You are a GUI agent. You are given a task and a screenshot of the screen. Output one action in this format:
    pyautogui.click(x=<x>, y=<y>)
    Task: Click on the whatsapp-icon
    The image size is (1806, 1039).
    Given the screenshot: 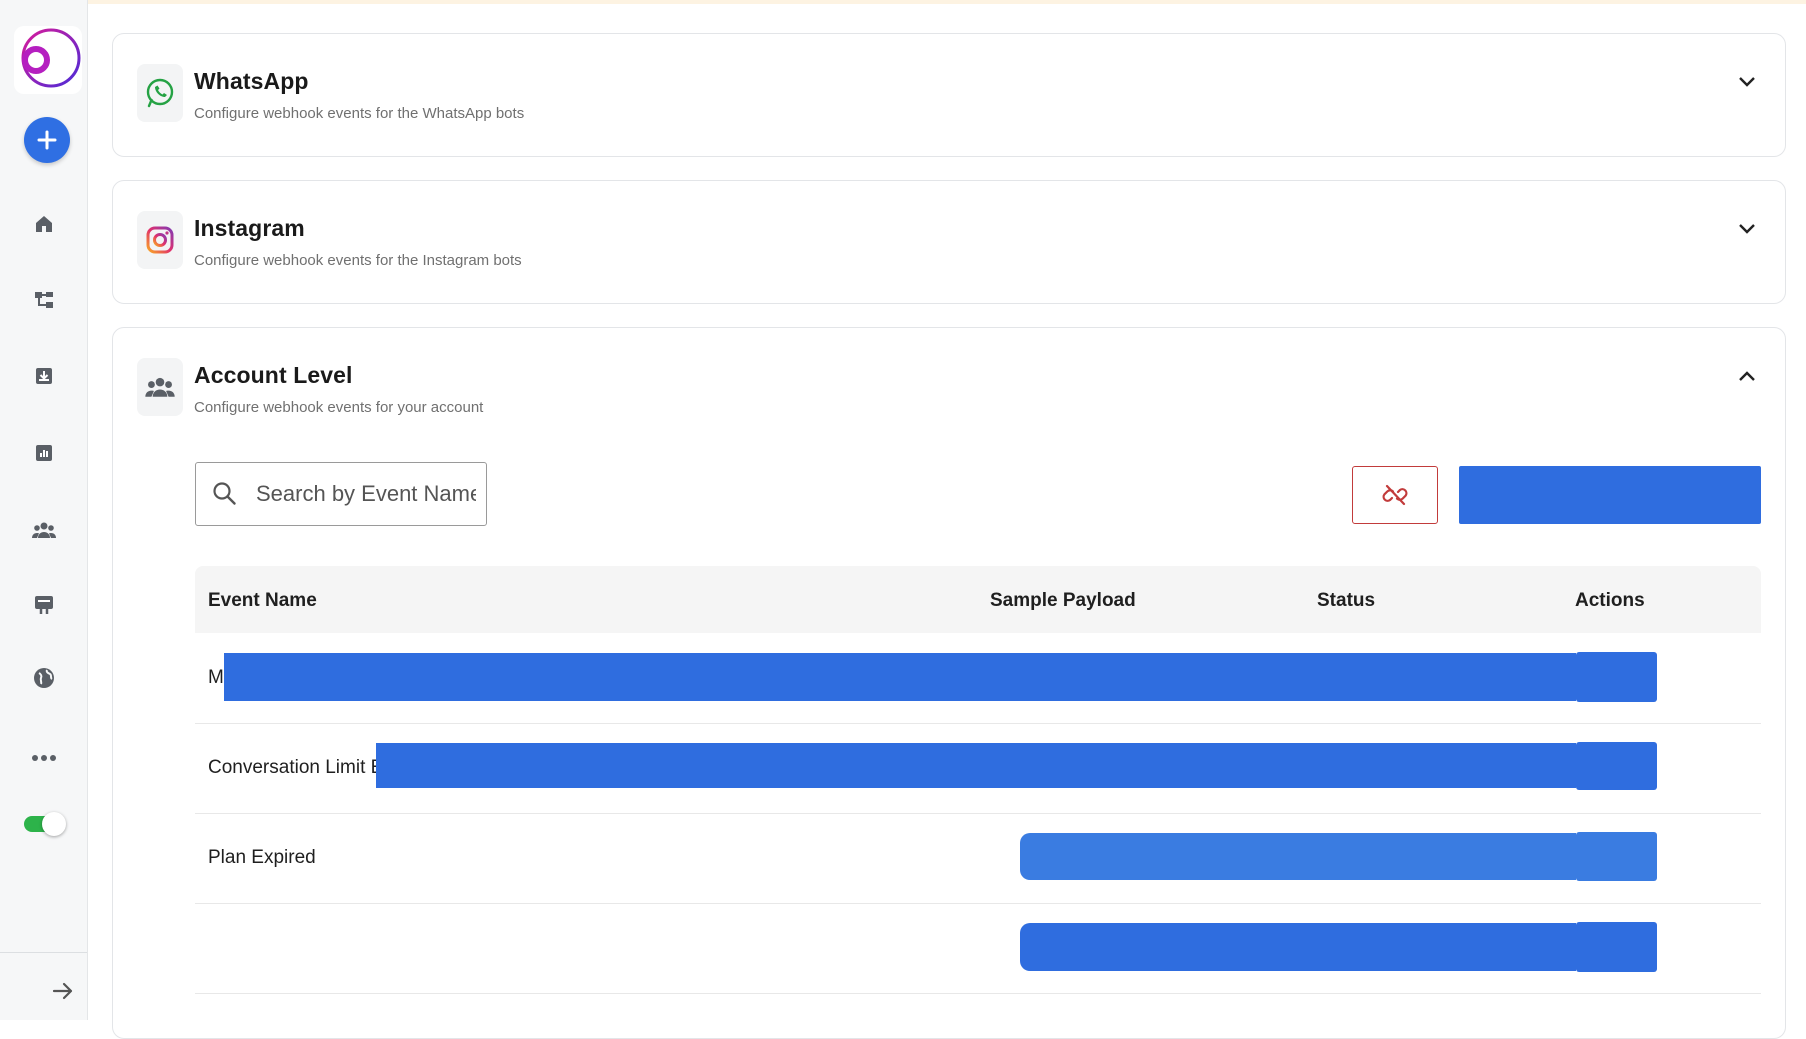 What is the action you would take?
    pyautogui.click(x=160, y=93)
    